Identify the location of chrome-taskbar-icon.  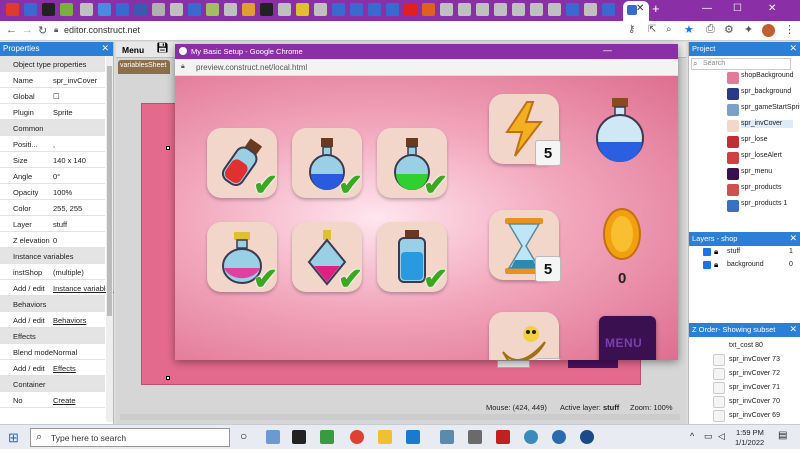
(357, 437).